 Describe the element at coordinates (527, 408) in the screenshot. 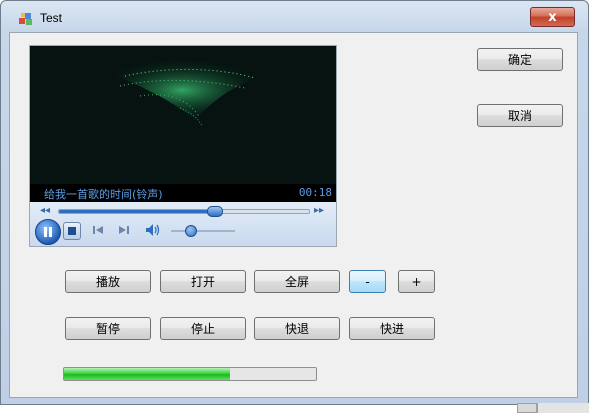

I see `scroll-down-arrow` at that location.